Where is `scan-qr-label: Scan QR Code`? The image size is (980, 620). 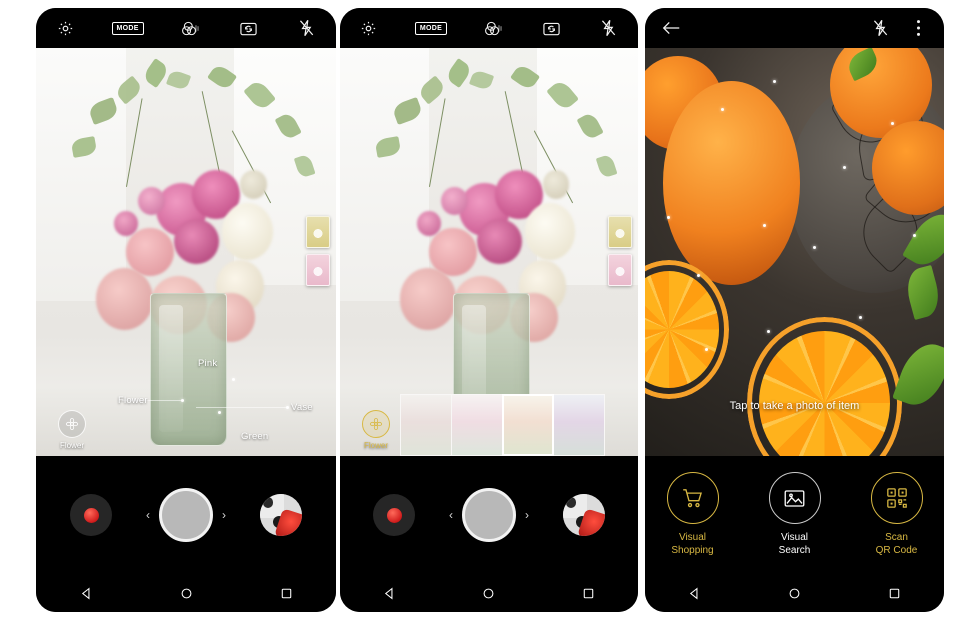
scan-qr-label: Scan QR Code is located at coordinates (897, 544).